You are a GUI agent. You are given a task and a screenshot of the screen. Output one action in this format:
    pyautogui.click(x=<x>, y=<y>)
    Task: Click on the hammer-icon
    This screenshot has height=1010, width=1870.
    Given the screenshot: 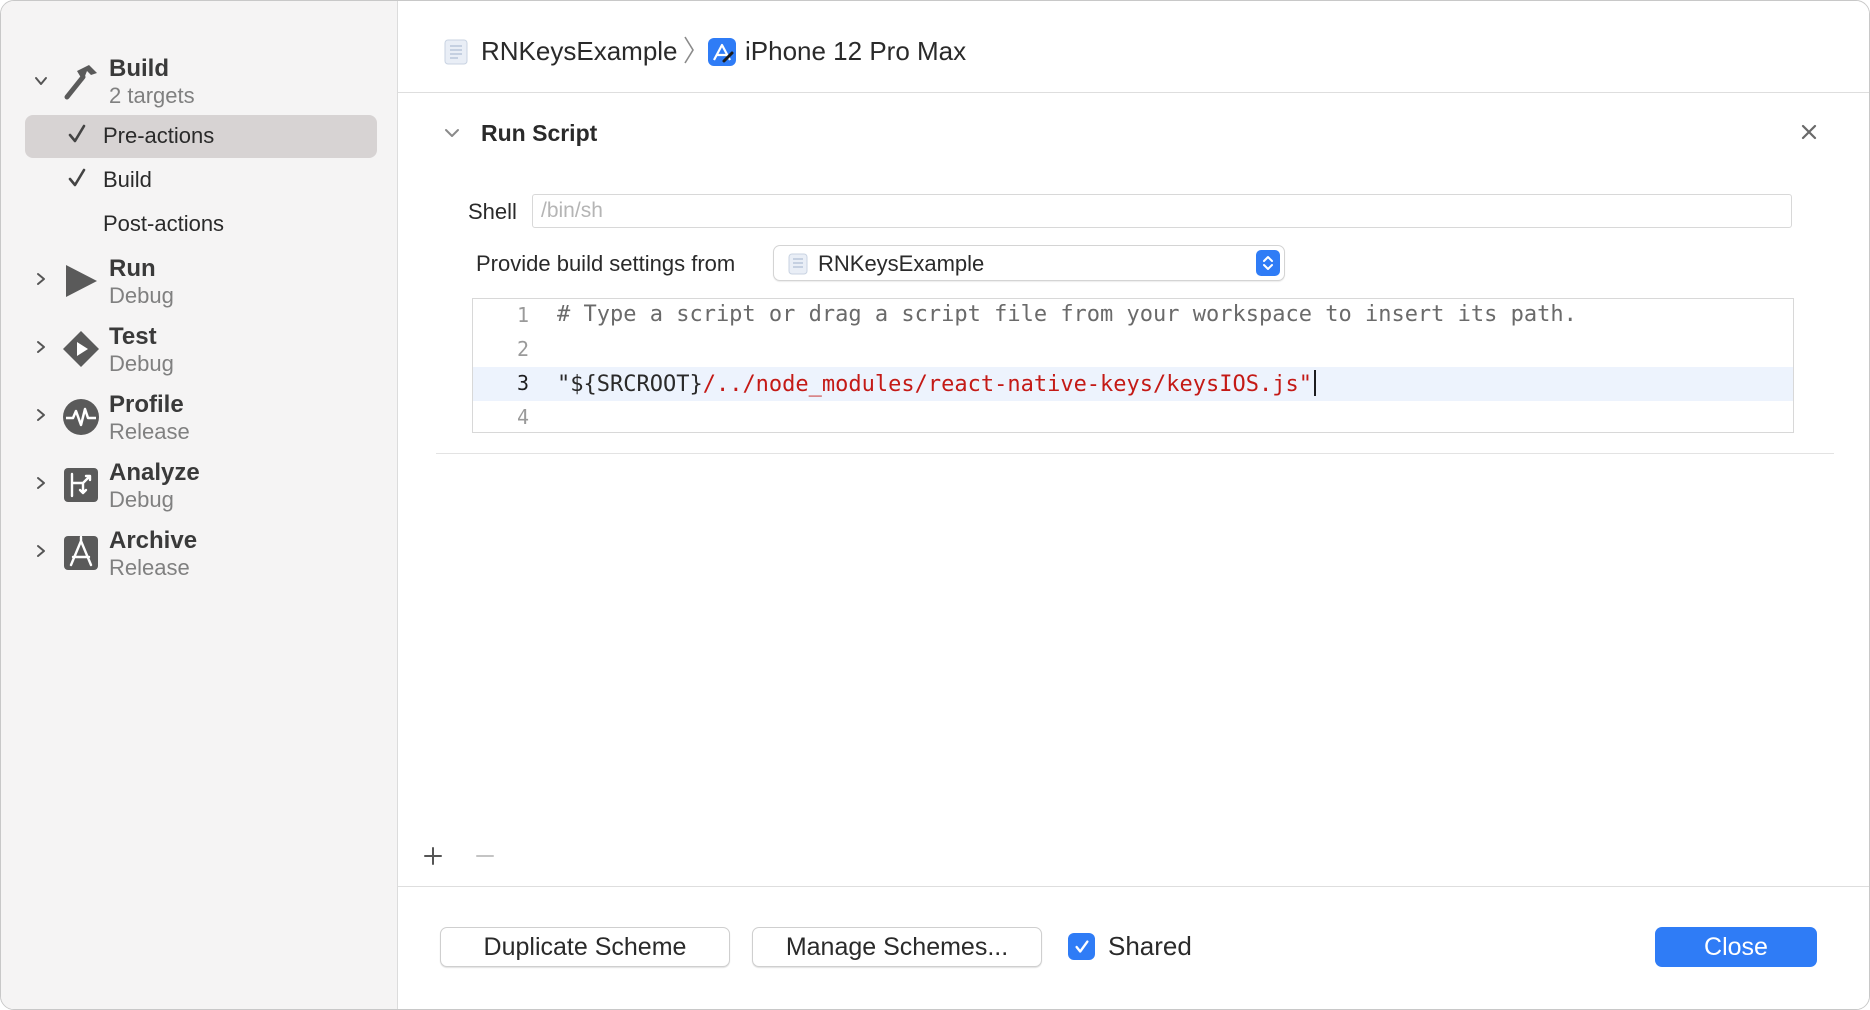 What is the action you would take?
    pyautogui.click(x=81, y=81)
    